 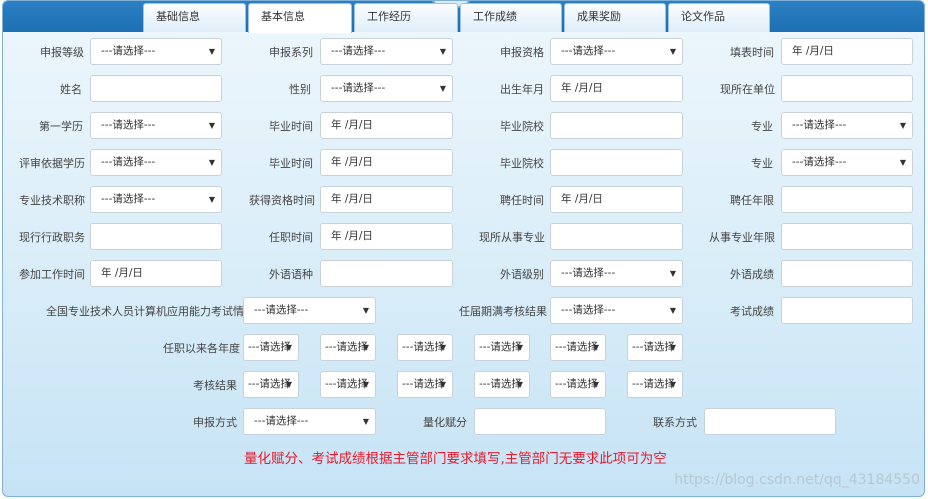 I want to click on current-admin-post-input, so click(x=156, y=236).